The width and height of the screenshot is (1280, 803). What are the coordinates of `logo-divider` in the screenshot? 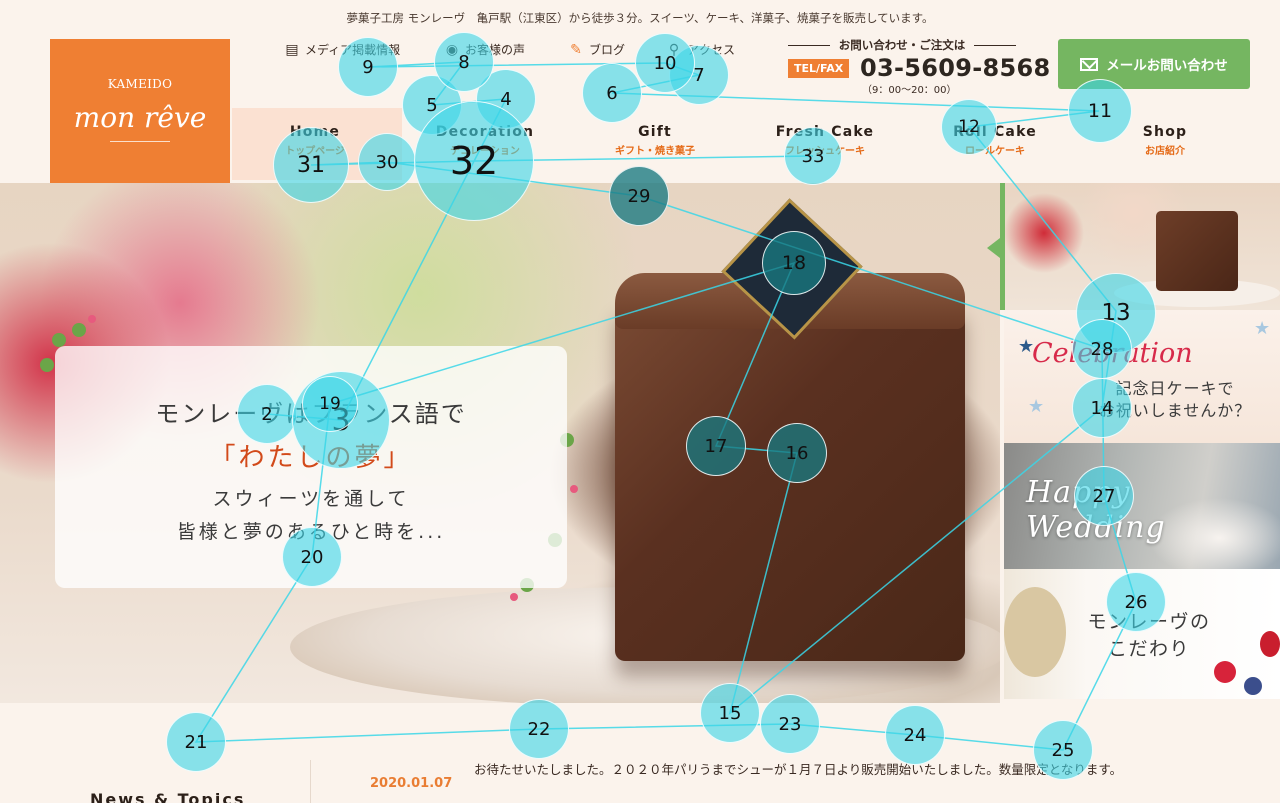 It's located at (140, 141).